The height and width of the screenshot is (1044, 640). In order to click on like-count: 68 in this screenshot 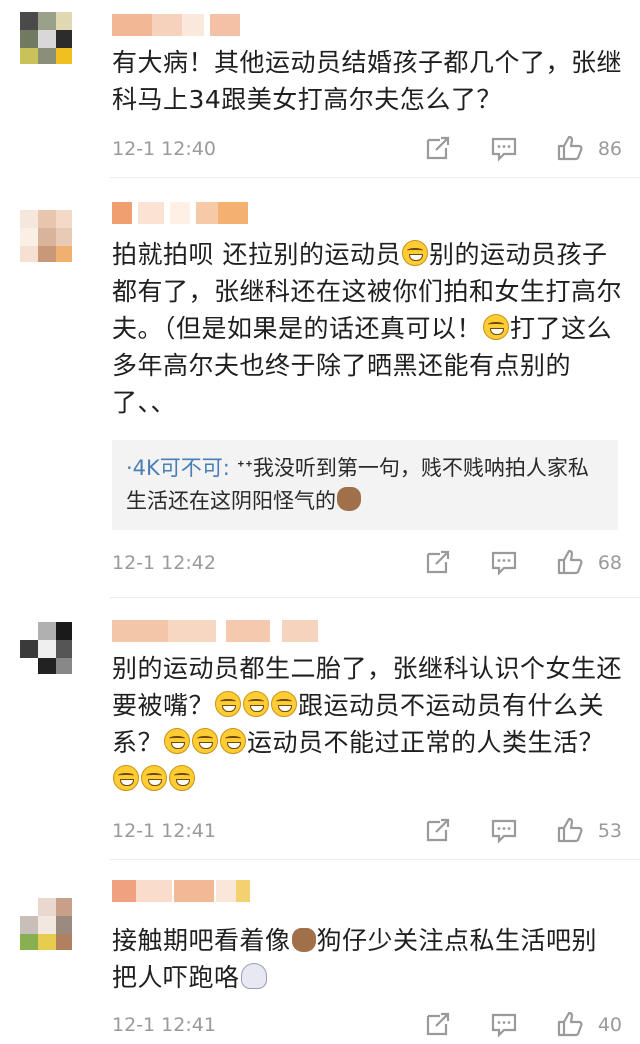, I will do `click(609, 563)`.